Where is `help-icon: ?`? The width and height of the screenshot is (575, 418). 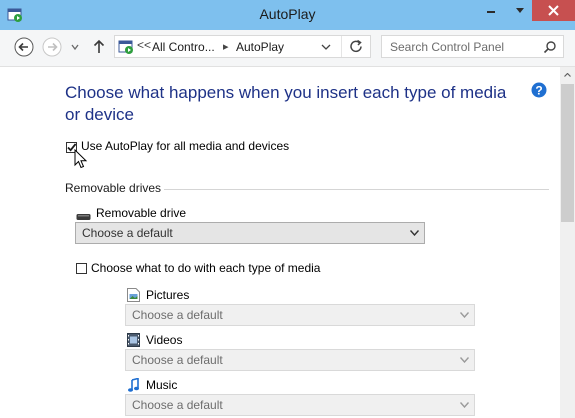 help-icon: ? is located at coordinates (539, 90).